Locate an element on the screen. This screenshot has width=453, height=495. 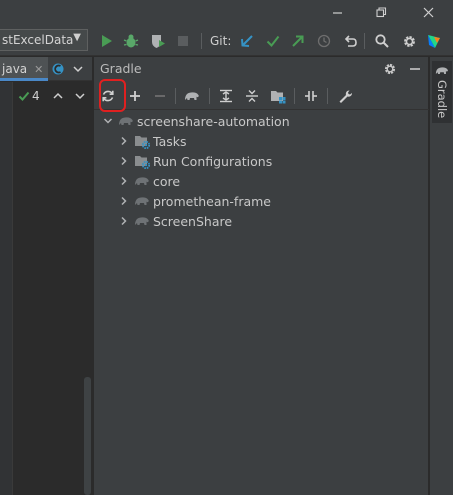
run-with-coverage-button is located at coordinates (158, 41).